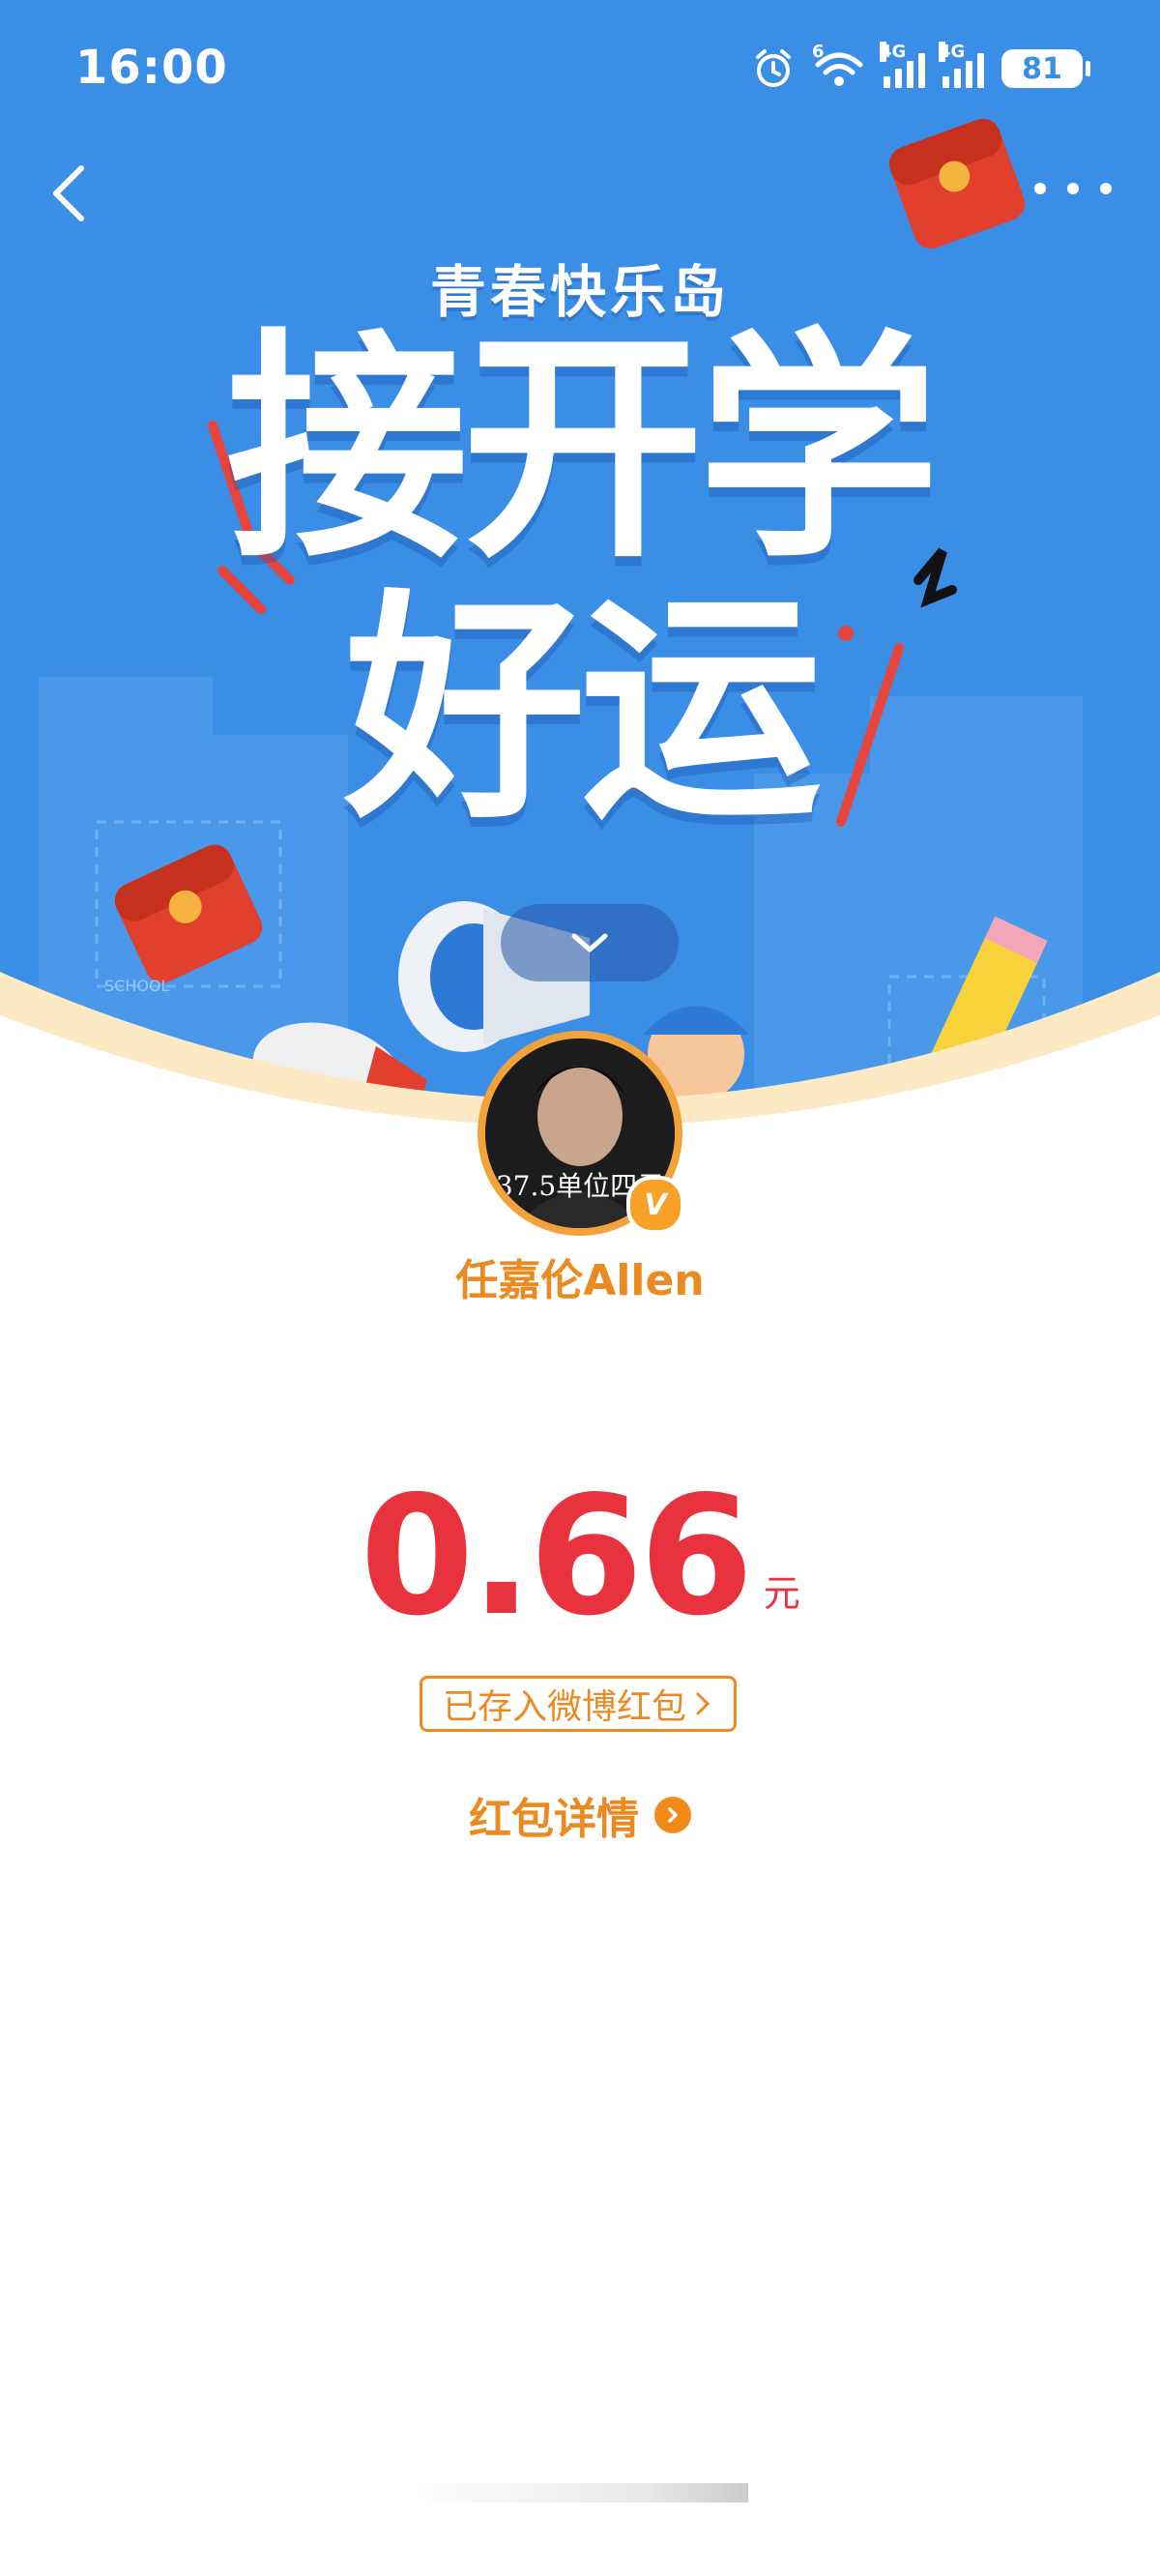  What do you see at coordinates (782, 1593) in the screenshot?
I see `amount-unit: 元` at bounding box center [782, 1593].